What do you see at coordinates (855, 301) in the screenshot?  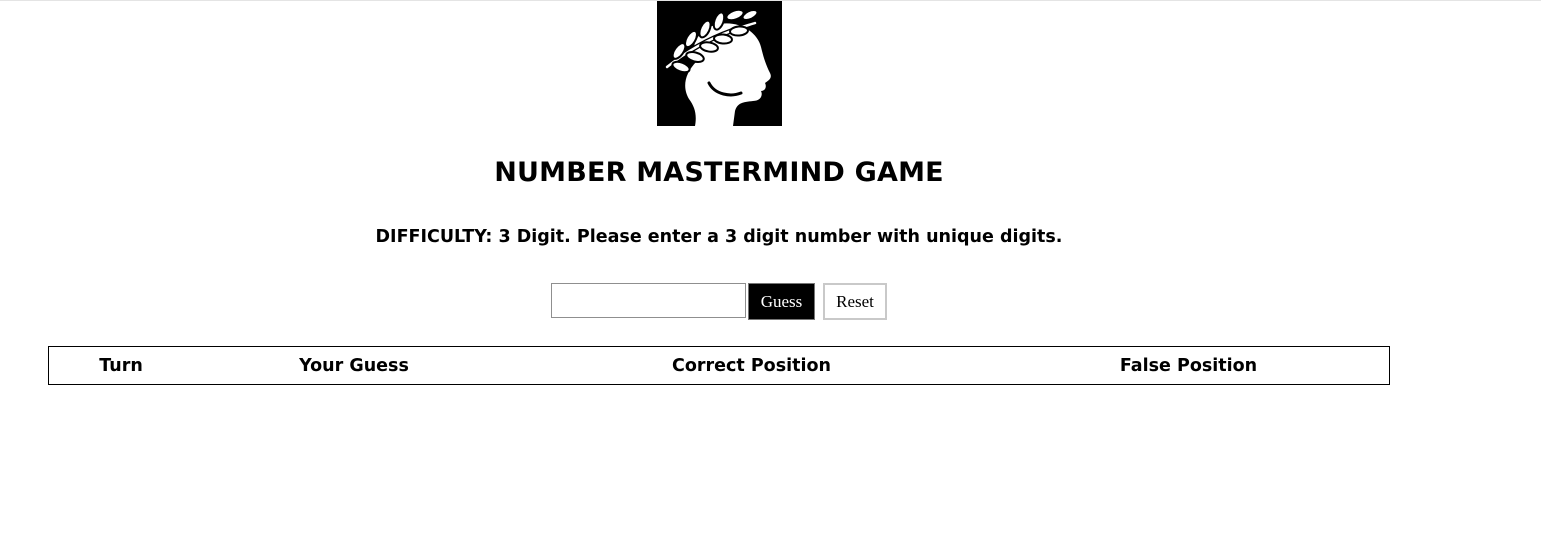 I see `reset-button: Reset` at bounding box center [855, 301].